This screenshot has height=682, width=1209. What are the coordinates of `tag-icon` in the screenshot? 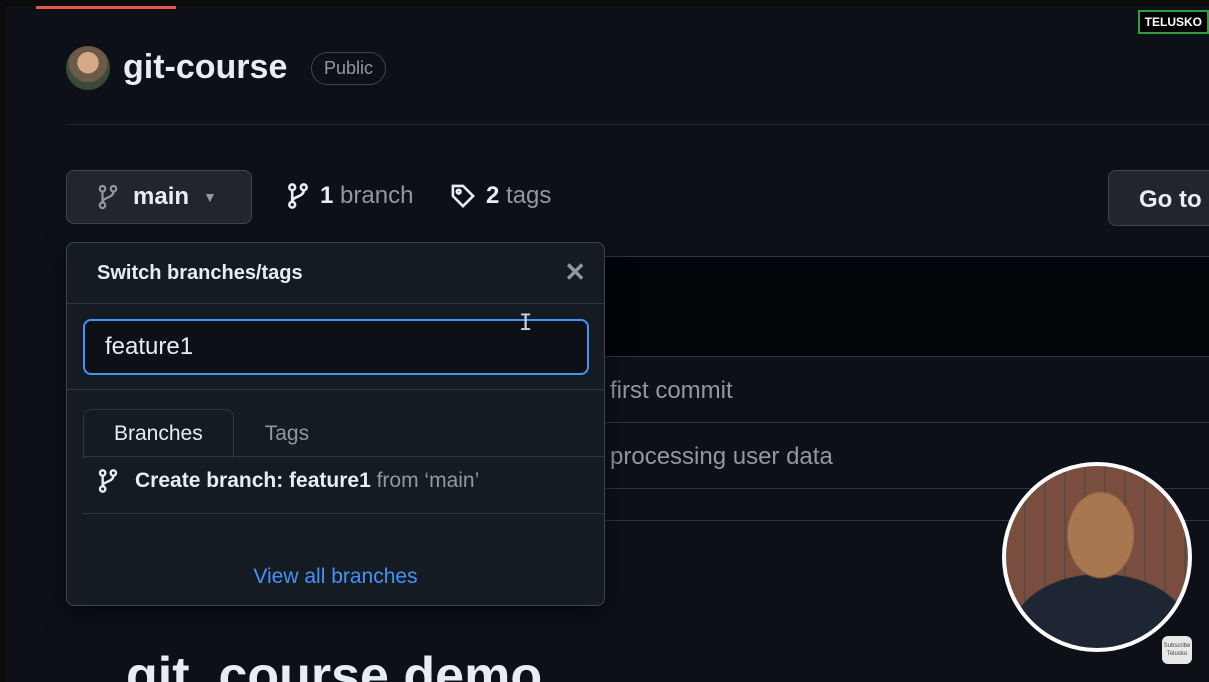 It's located at (463, 196).